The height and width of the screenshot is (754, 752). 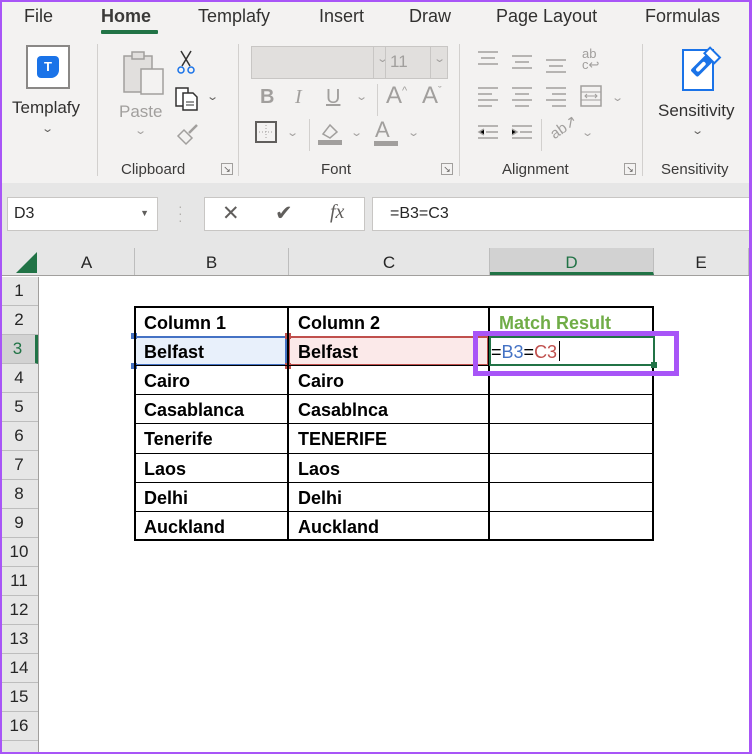 What do you see at coordinates (488, 58) in the screenshot?
I see `top-align-icon` at bounding box center [488, 58].